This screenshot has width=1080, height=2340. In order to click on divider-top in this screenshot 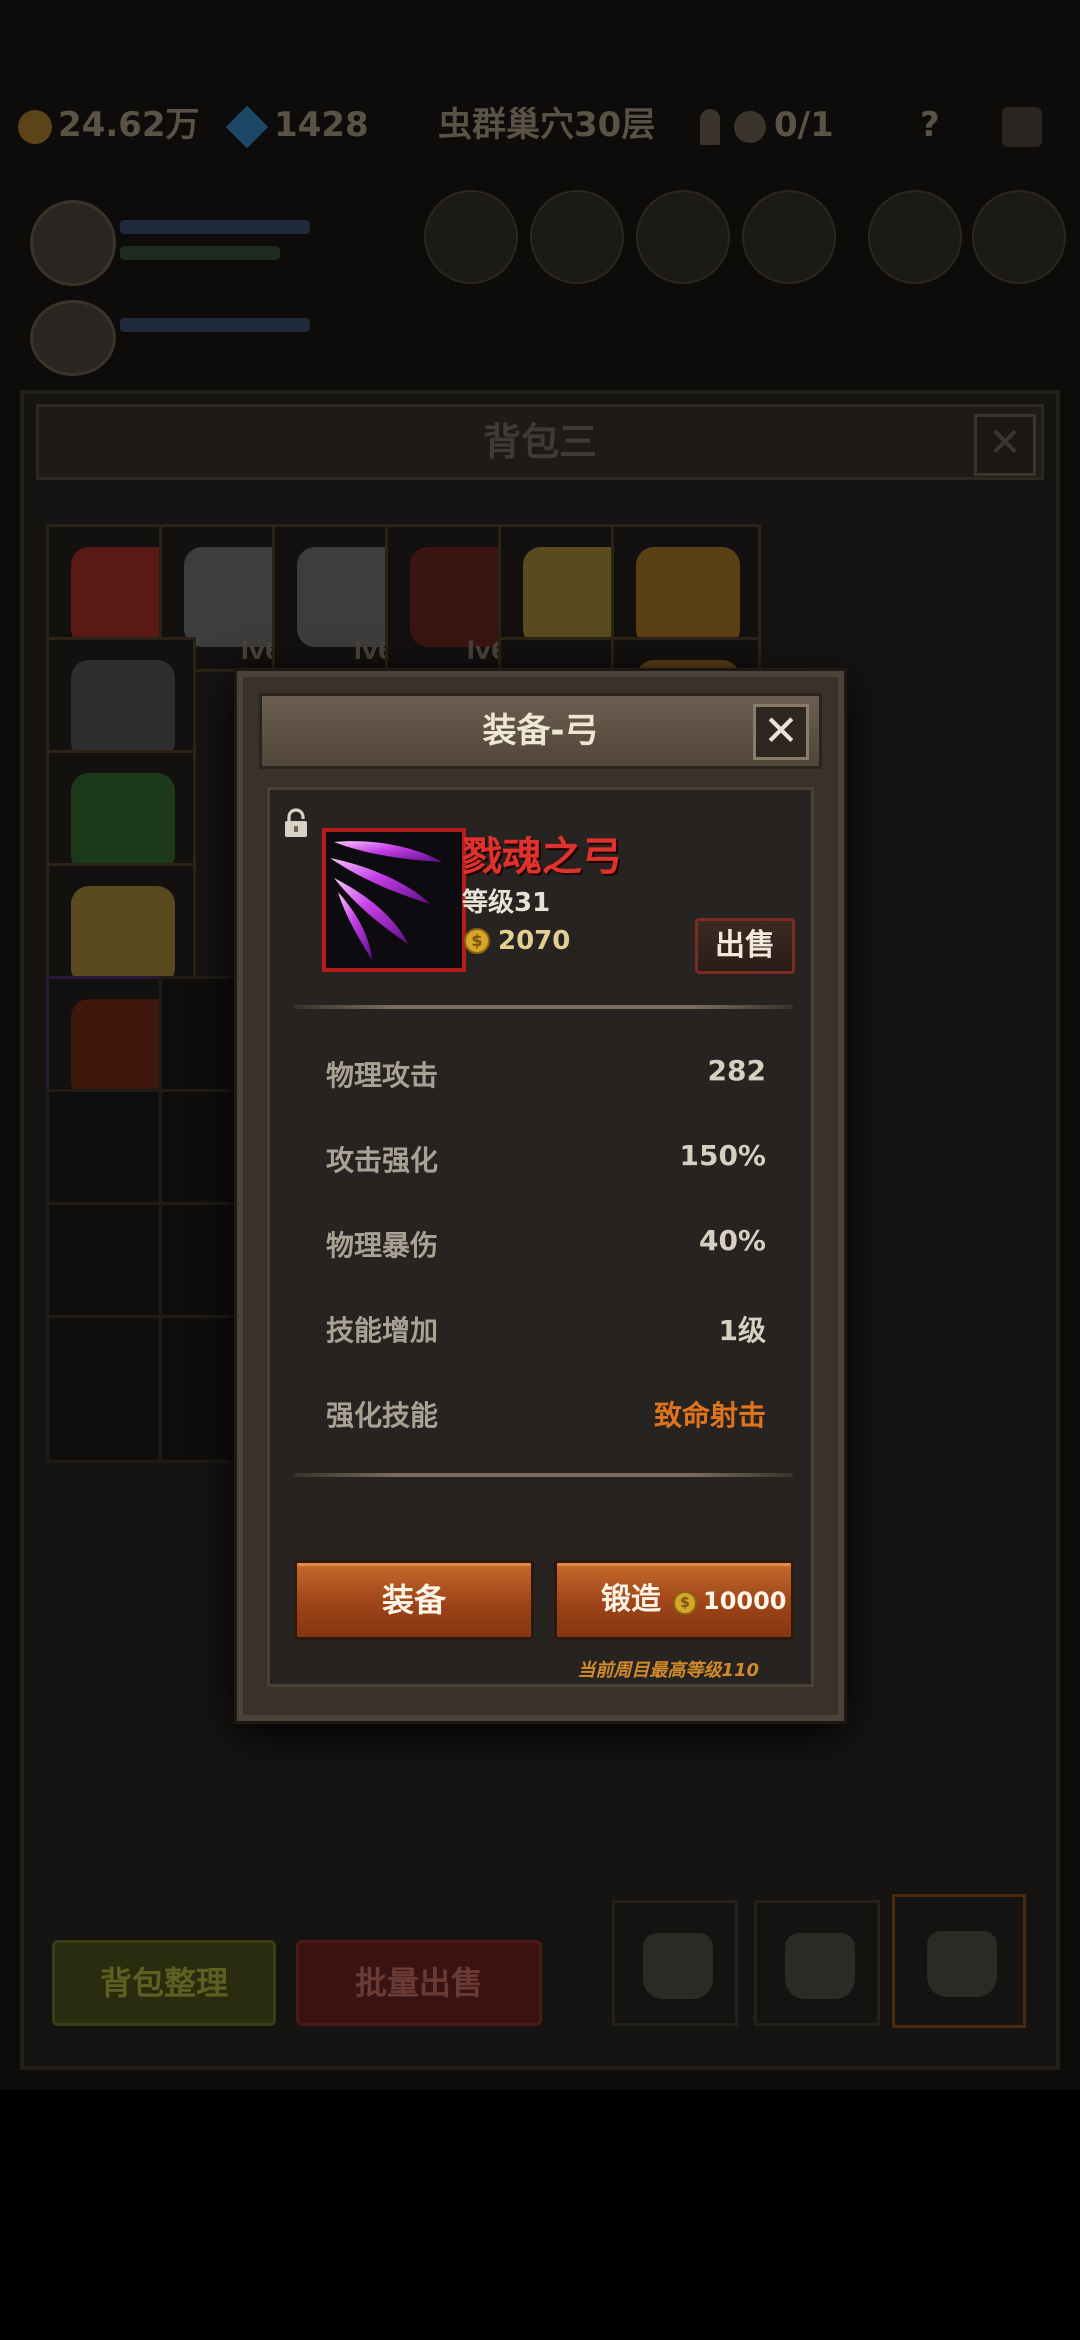, I will do `click(543, 1007)`.